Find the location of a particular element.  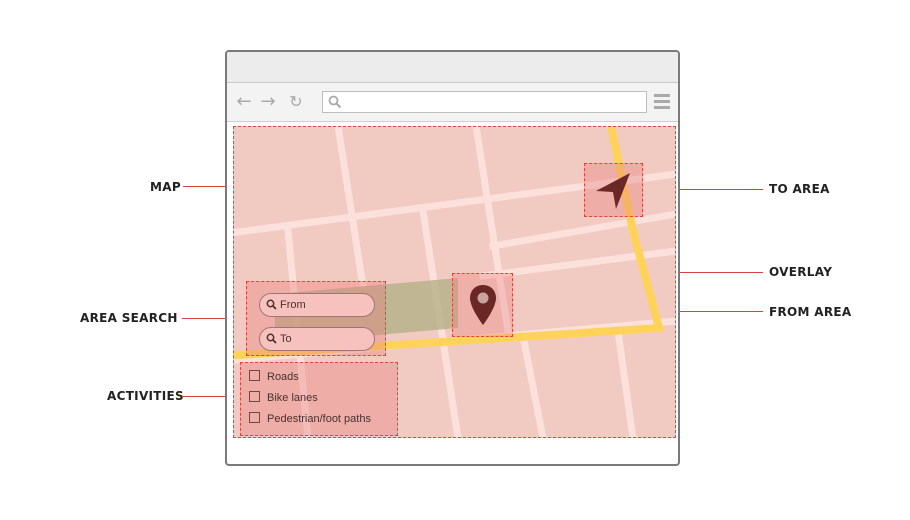

from-area-box is located at coordinates (482, 305).